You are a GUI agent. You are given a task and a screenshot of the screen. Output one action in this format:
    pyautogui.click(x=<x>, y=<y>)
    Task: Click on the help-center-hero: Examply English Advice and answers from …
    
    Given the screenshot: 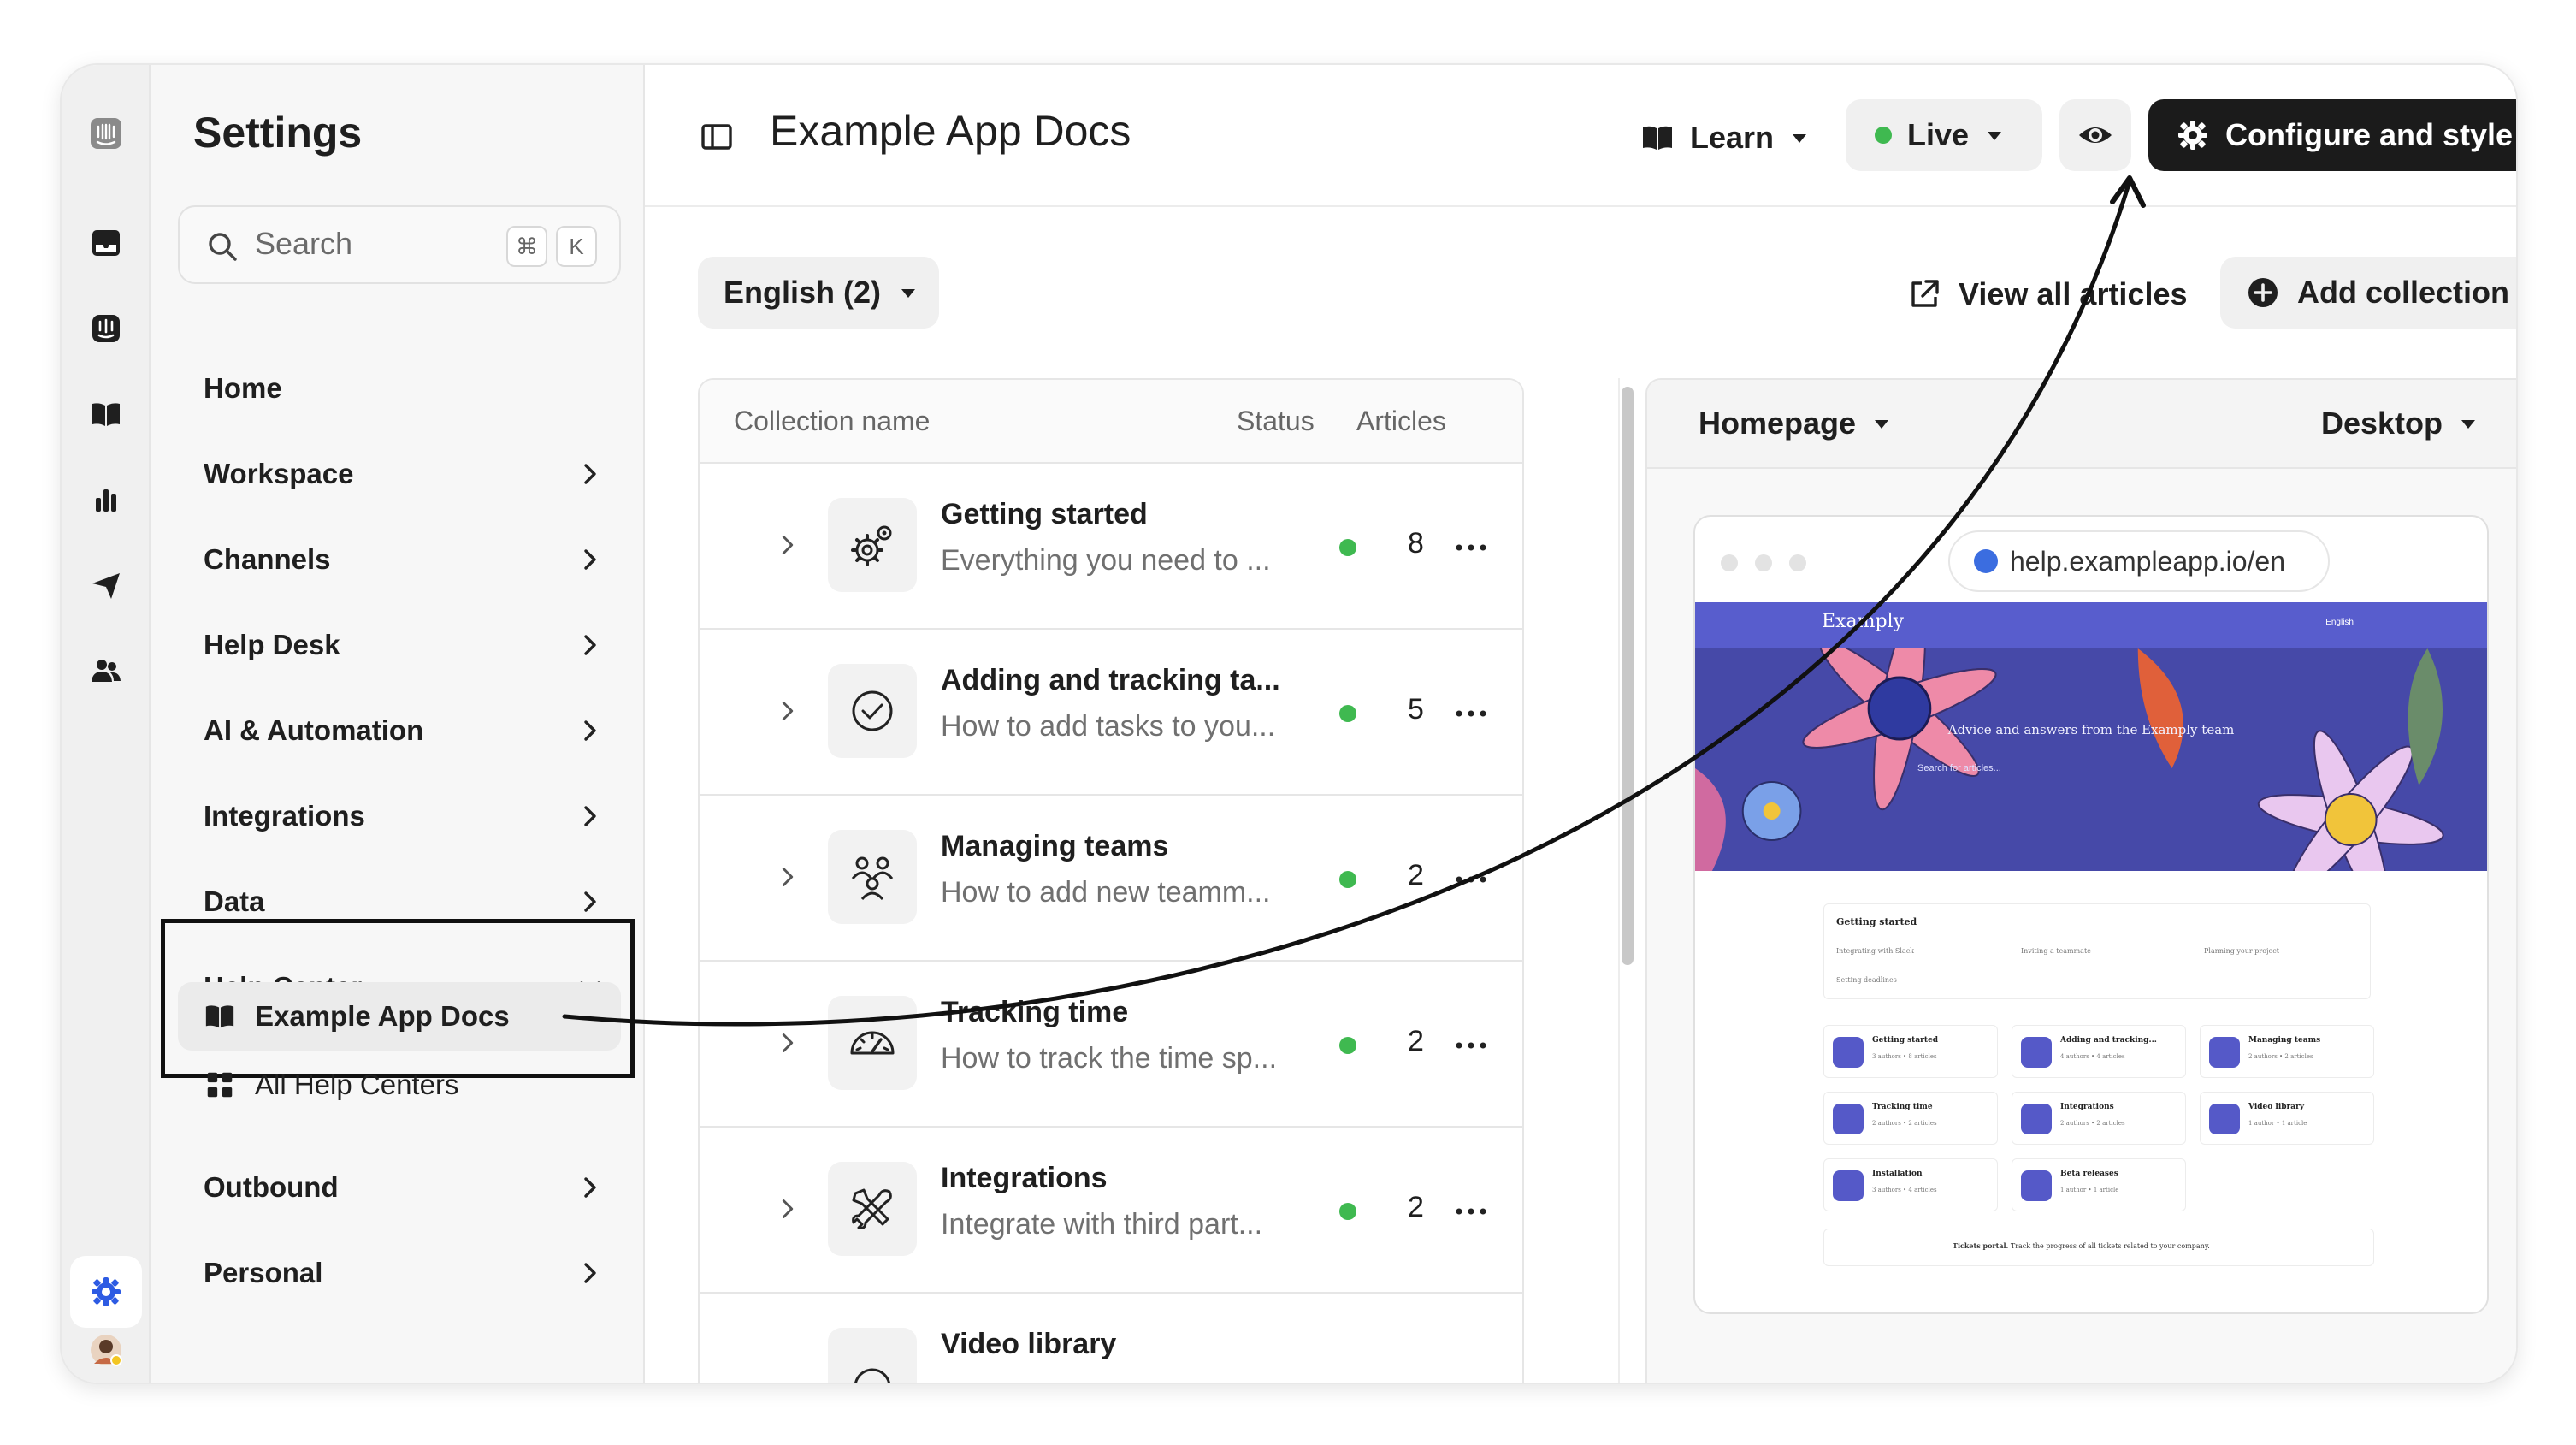 What is the action you would take?
    pyautogui.click(x=2091, y=736)
    